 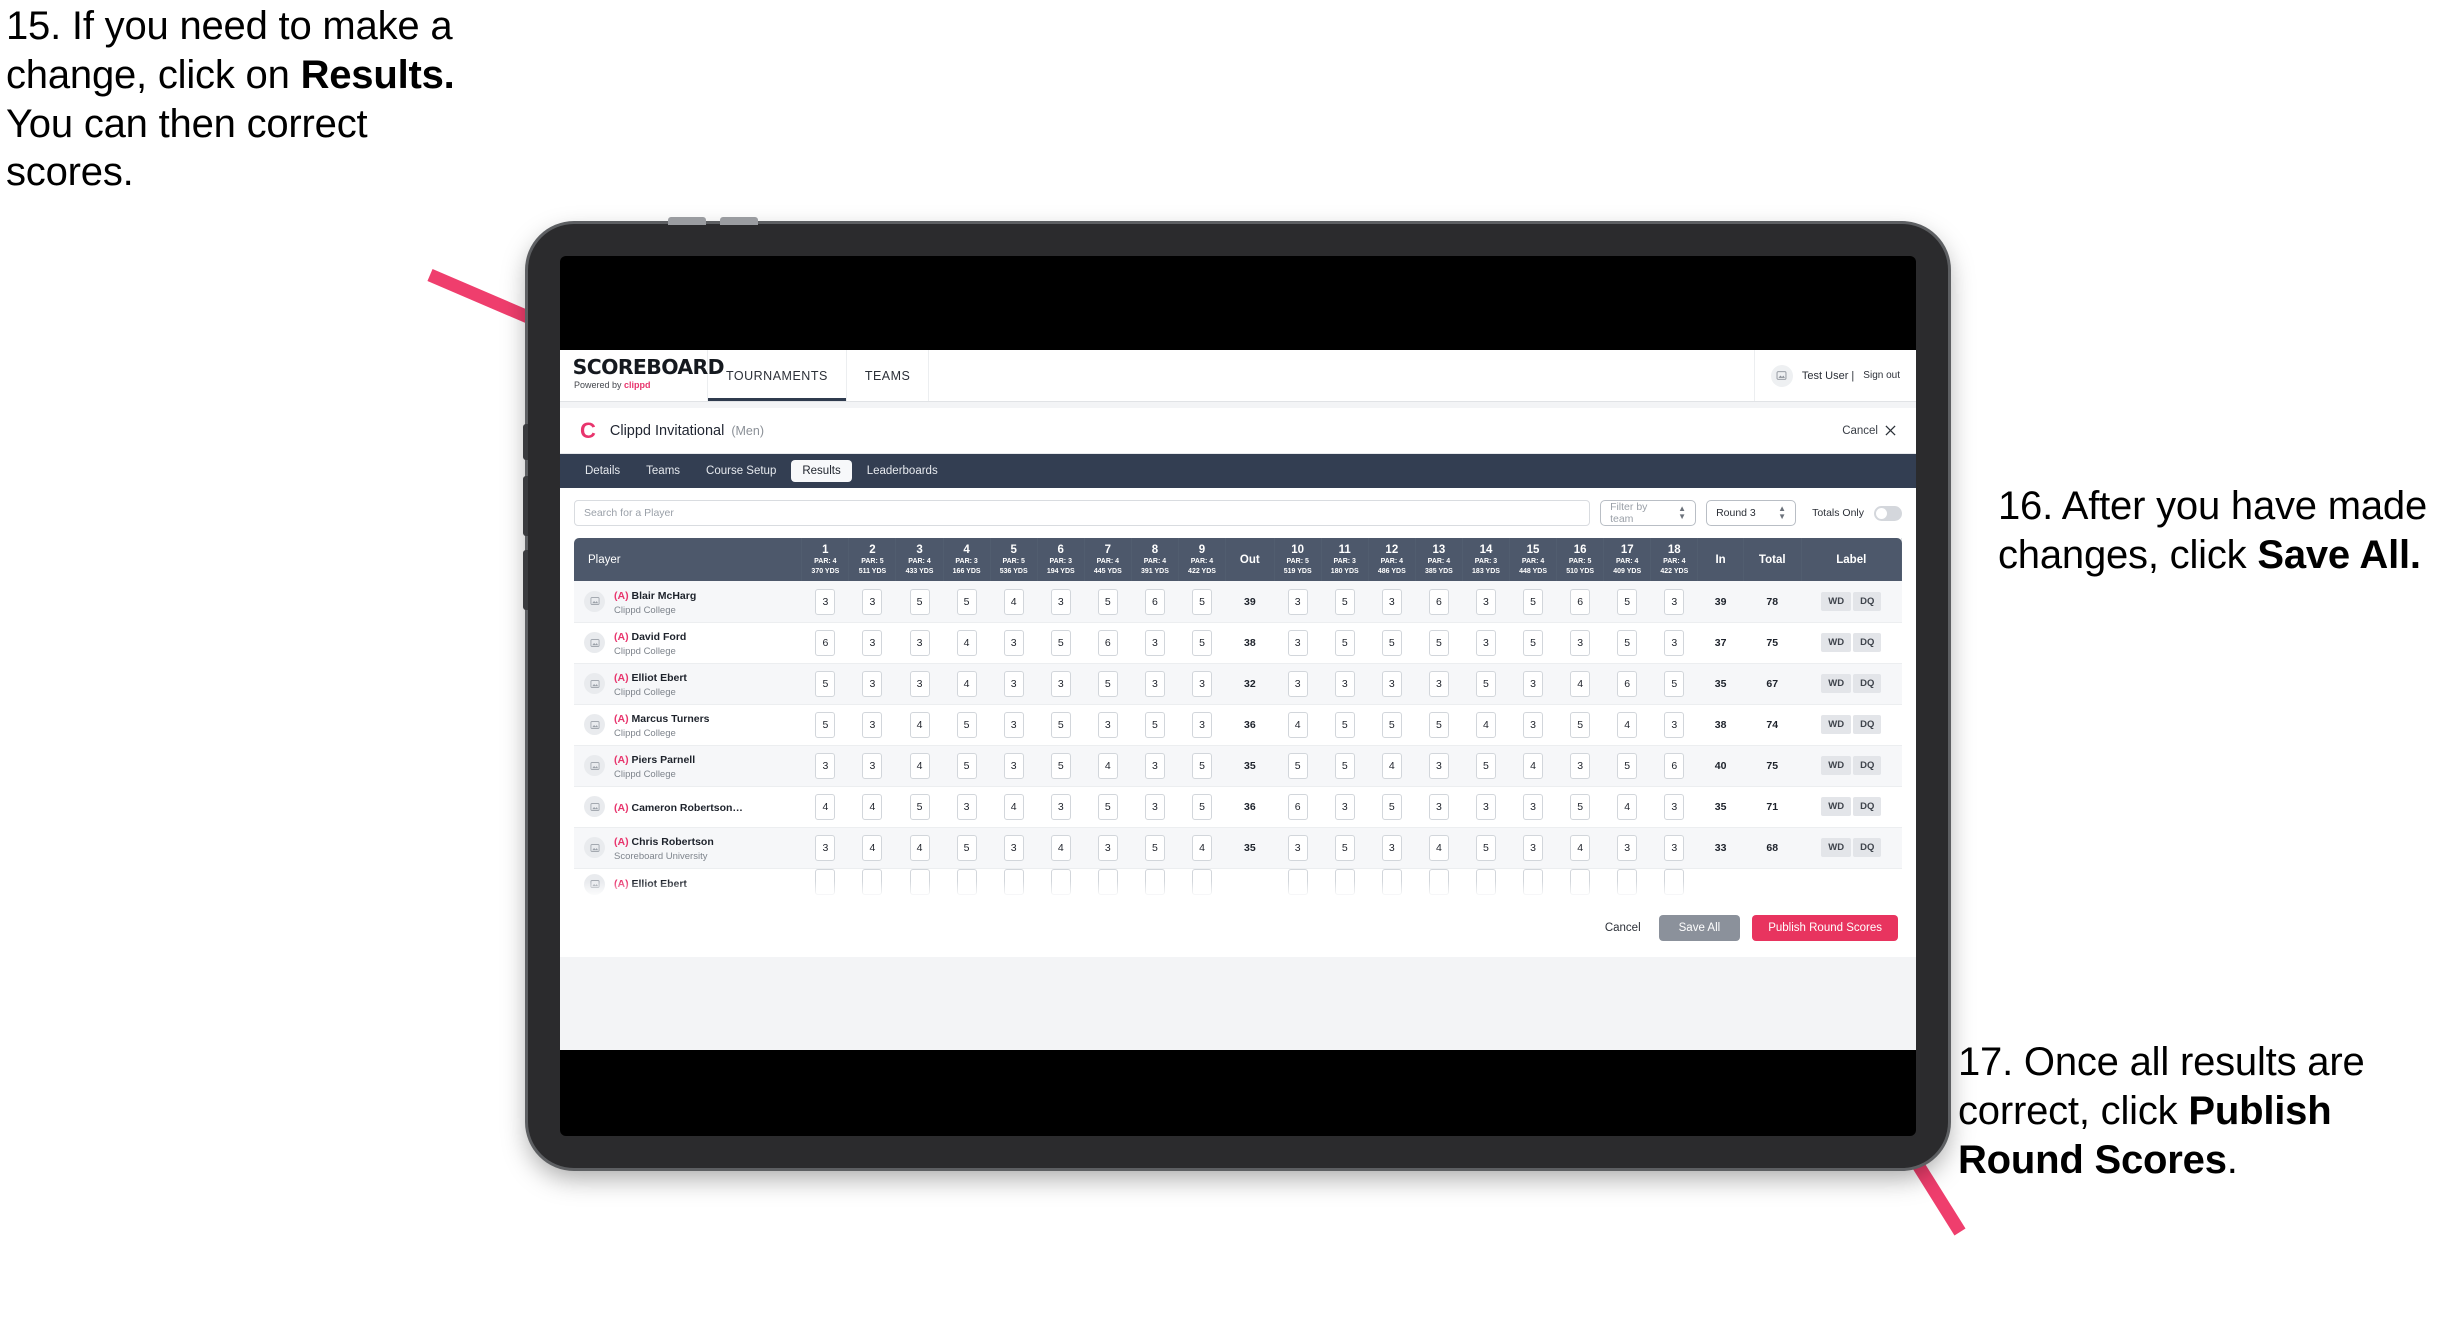 I want to click on score-cell-hole-3: 3, so click(x=919, y=683).